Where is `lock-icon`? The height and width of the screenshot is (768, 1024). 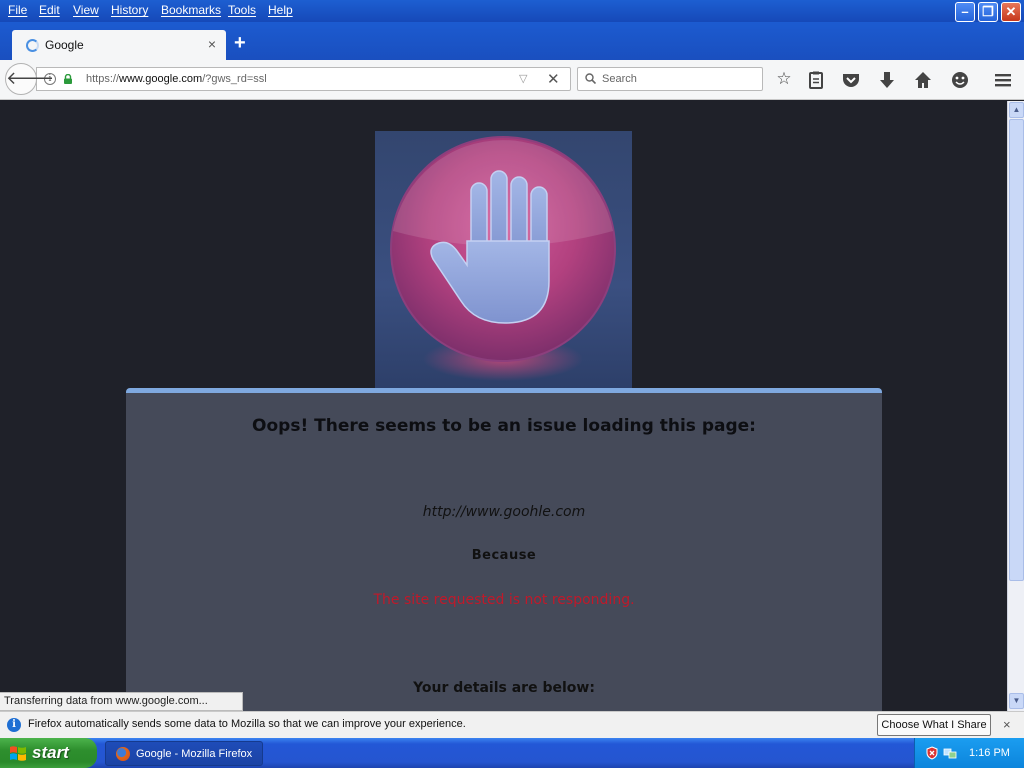 lock-icon is located at coordinates (68, 79).